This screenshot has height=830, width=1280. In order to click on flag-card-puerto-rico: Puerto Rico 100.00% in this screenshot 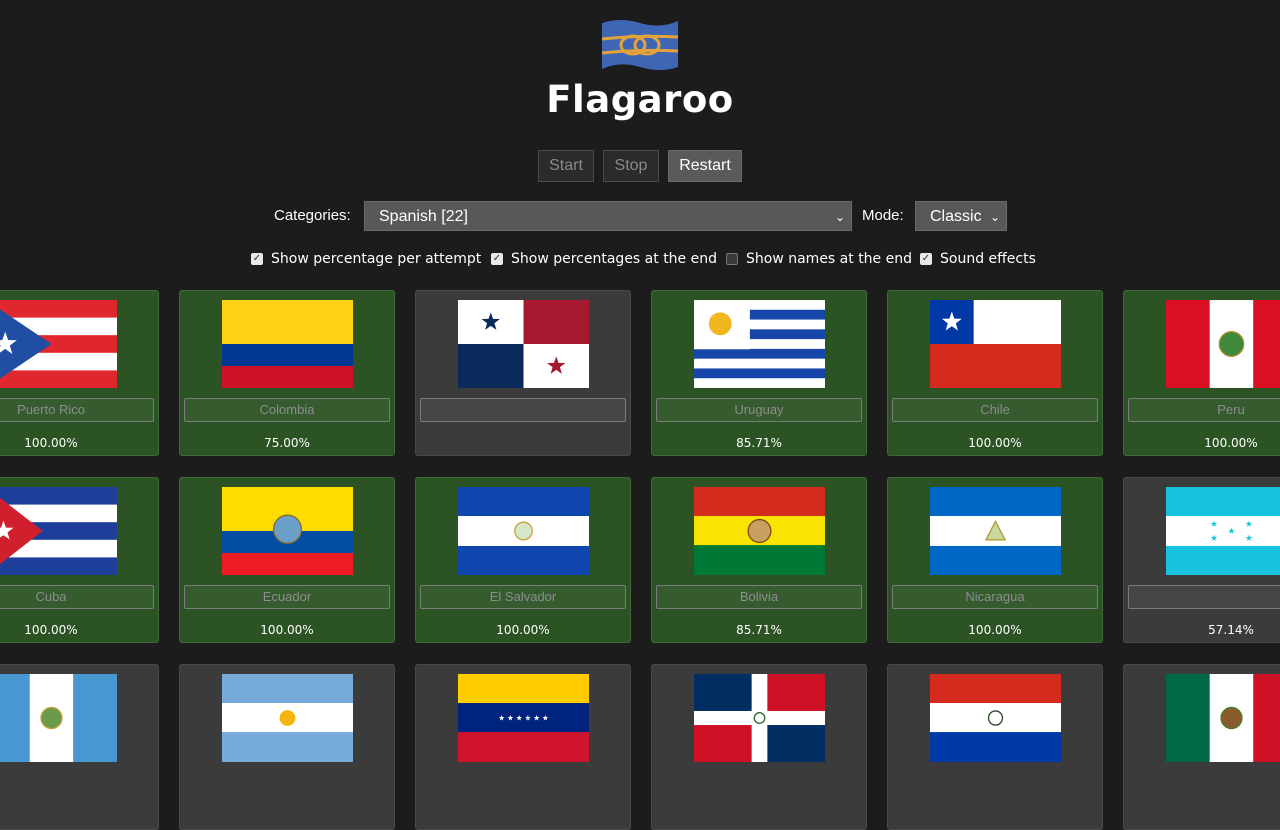, I will do `click(79, 373)`.